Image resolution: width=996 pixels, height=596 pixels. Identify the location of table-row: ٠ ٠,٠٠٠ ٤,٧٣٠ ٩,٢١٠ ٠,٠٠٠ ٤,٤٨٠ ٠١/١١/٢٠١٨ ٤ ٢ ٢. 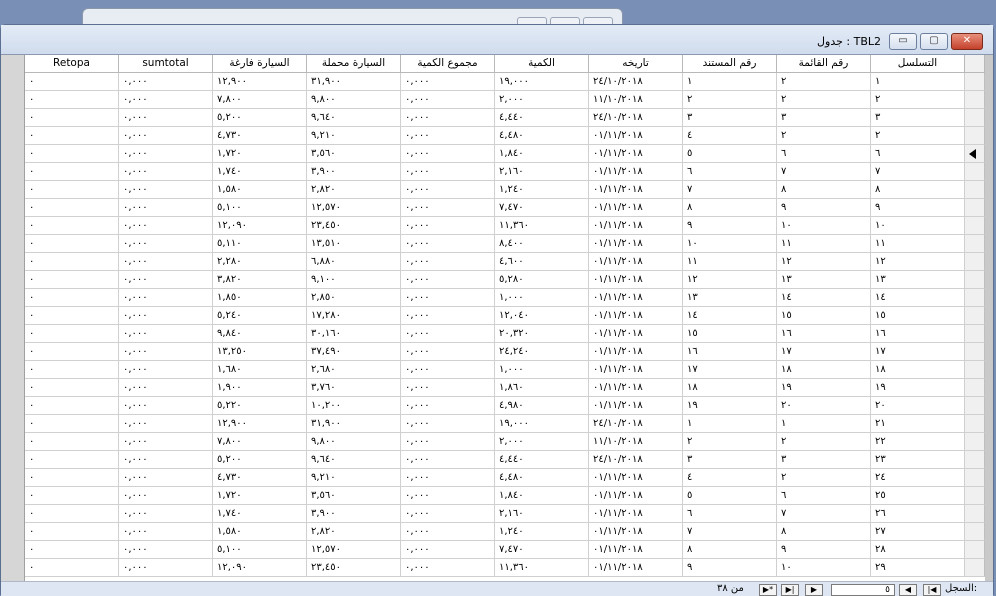
(505, 136).